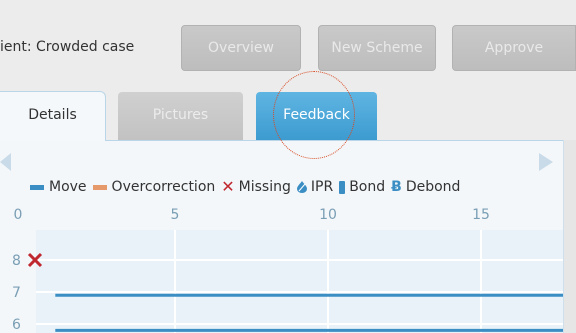 This screenshot has height=333, width=576. I want to click on x-tick-label: 5, so click(175, 215).